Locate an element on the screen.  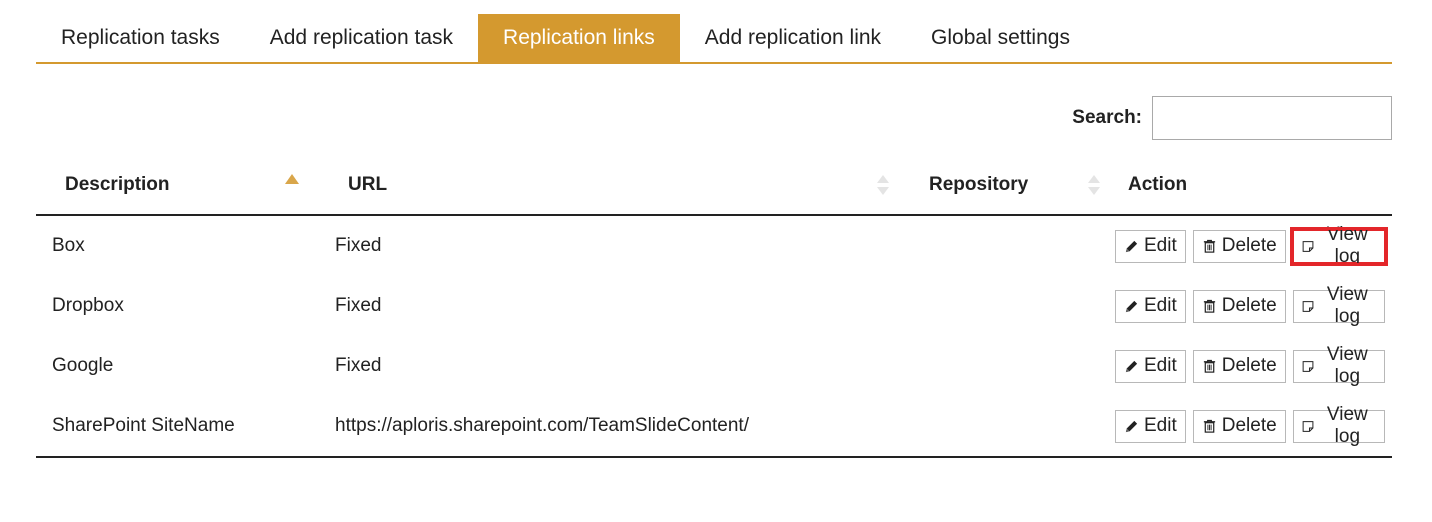
table-row: Dropbox Fixed Edit Delete View log is located at coordinates (714, 306).